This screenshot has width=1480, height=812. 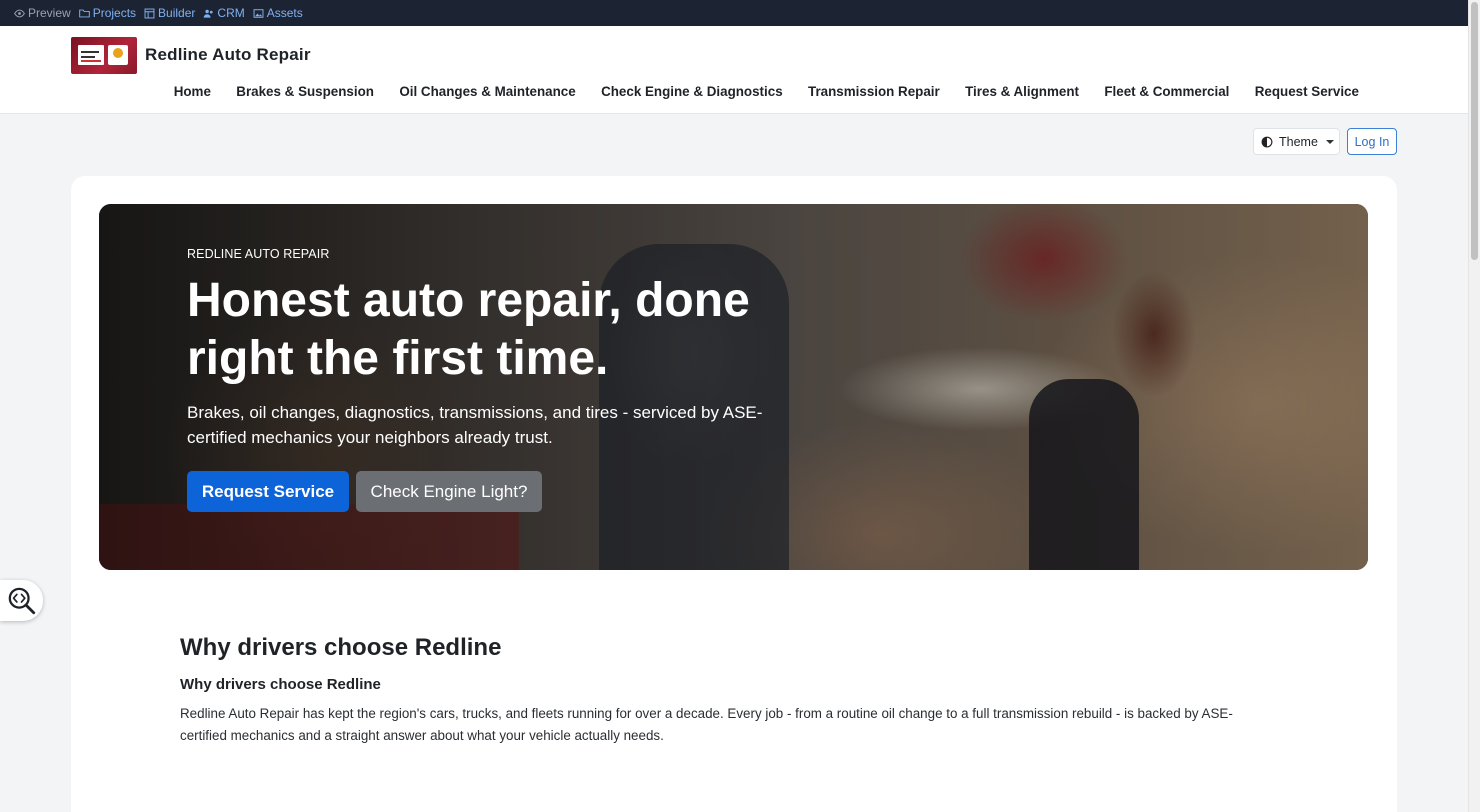 I want to click on builder-link: Builder, so click(x=169, y=13).